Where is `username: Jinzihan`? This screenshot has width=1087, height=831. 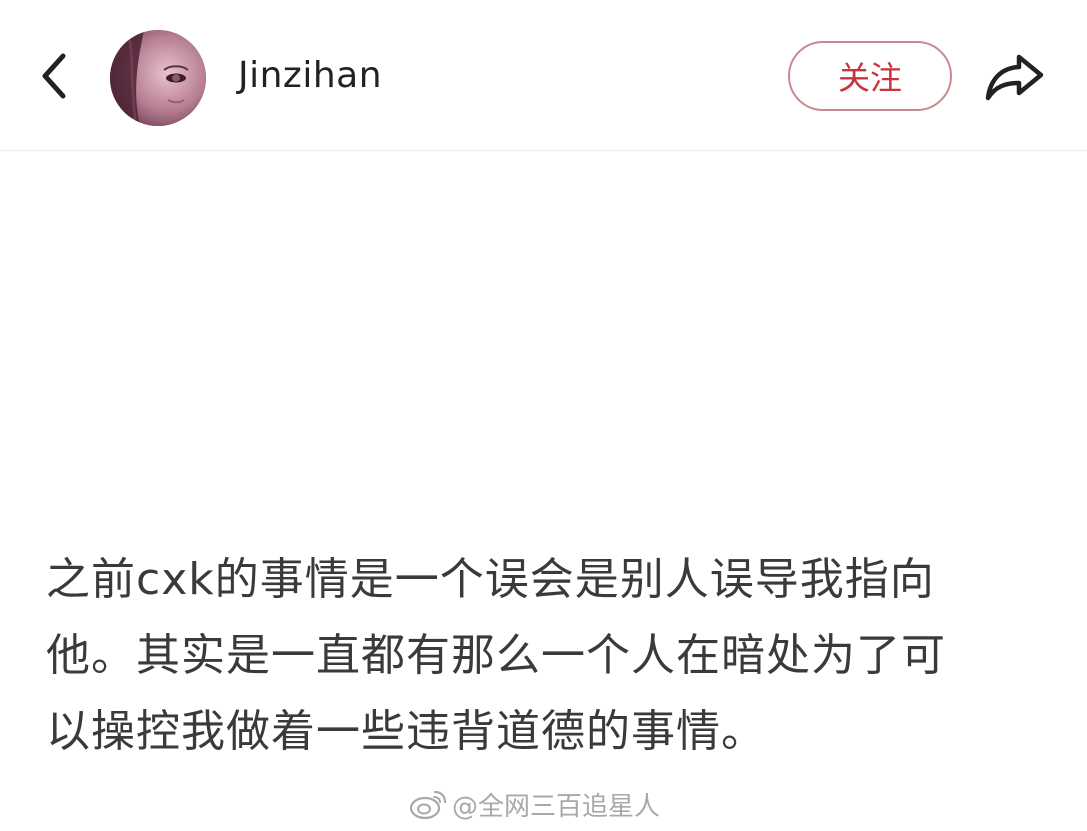 username: Jinzihan is located at coordinates (310, 76).